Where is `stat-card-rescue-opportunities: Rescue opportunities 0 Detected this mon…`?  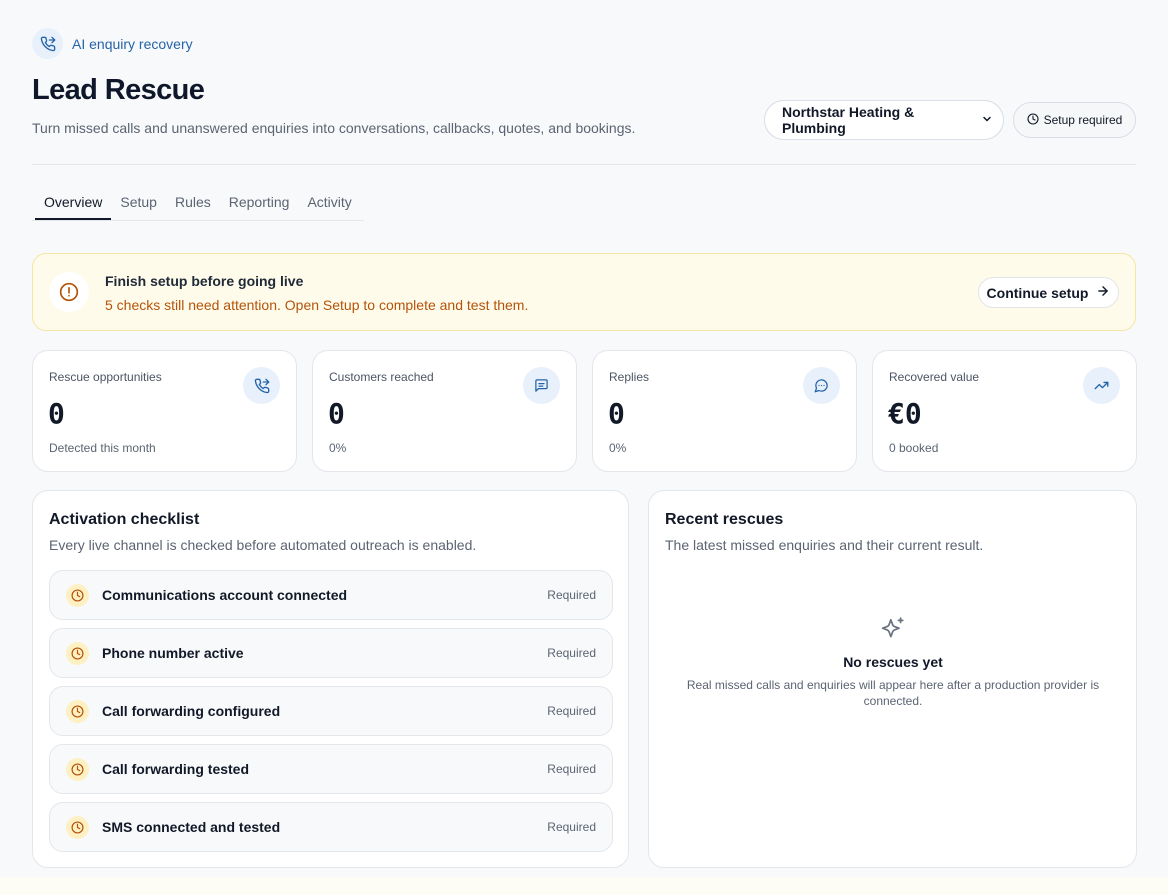
stat-card-rescue-opportunities: Rescue opportunities 0 Detected this mon… is located at coordinates (164, 411).